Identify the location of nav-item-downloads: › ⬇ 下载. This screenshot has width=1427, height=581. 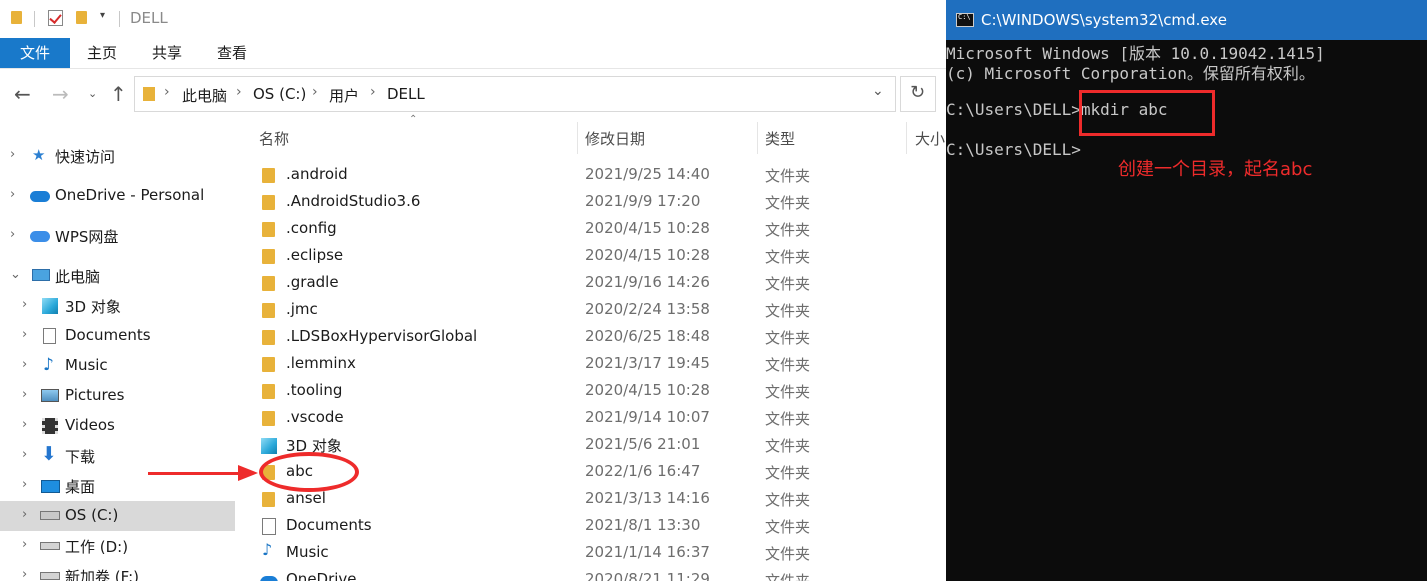
(117, 456).